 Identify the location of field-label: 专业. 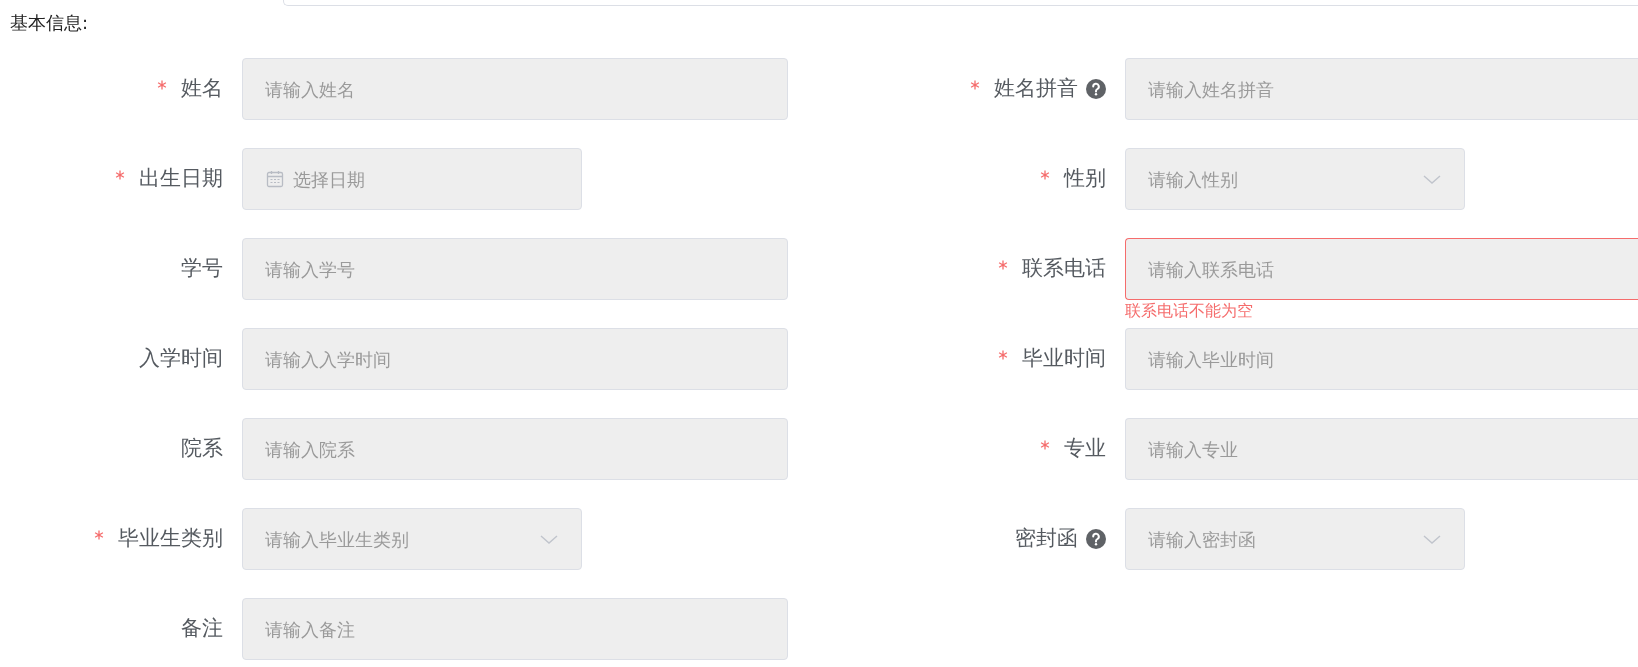
(1085, 449).